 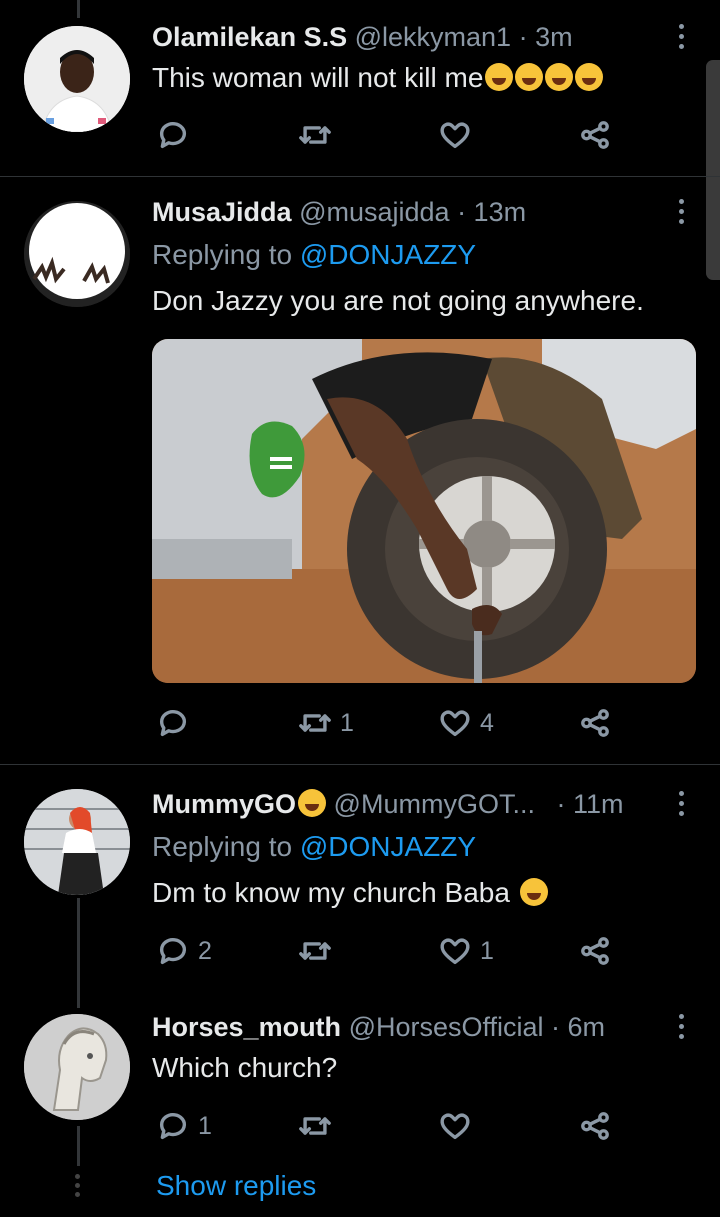 I want to click on timestamp: · 13m, so click(x=491, y=212).